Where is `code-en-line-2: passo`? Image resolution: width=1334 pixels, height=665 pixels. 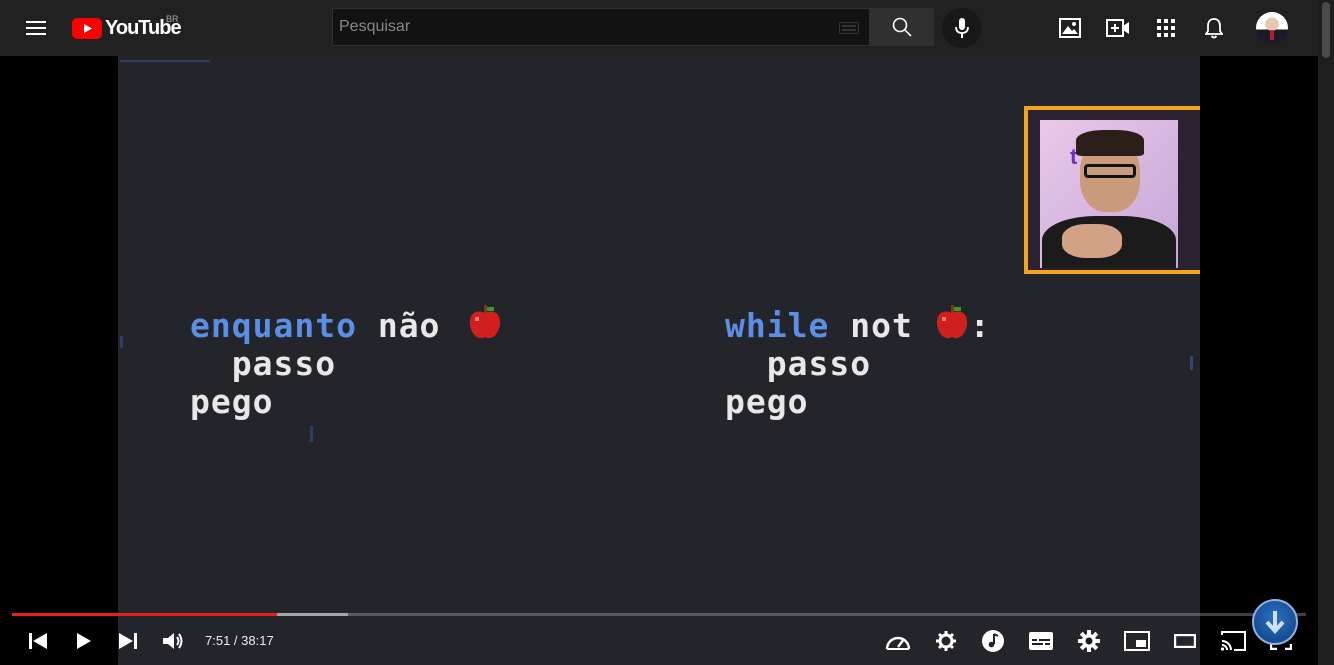 code-en-line-2: passo is located at coordinates (798, 363).